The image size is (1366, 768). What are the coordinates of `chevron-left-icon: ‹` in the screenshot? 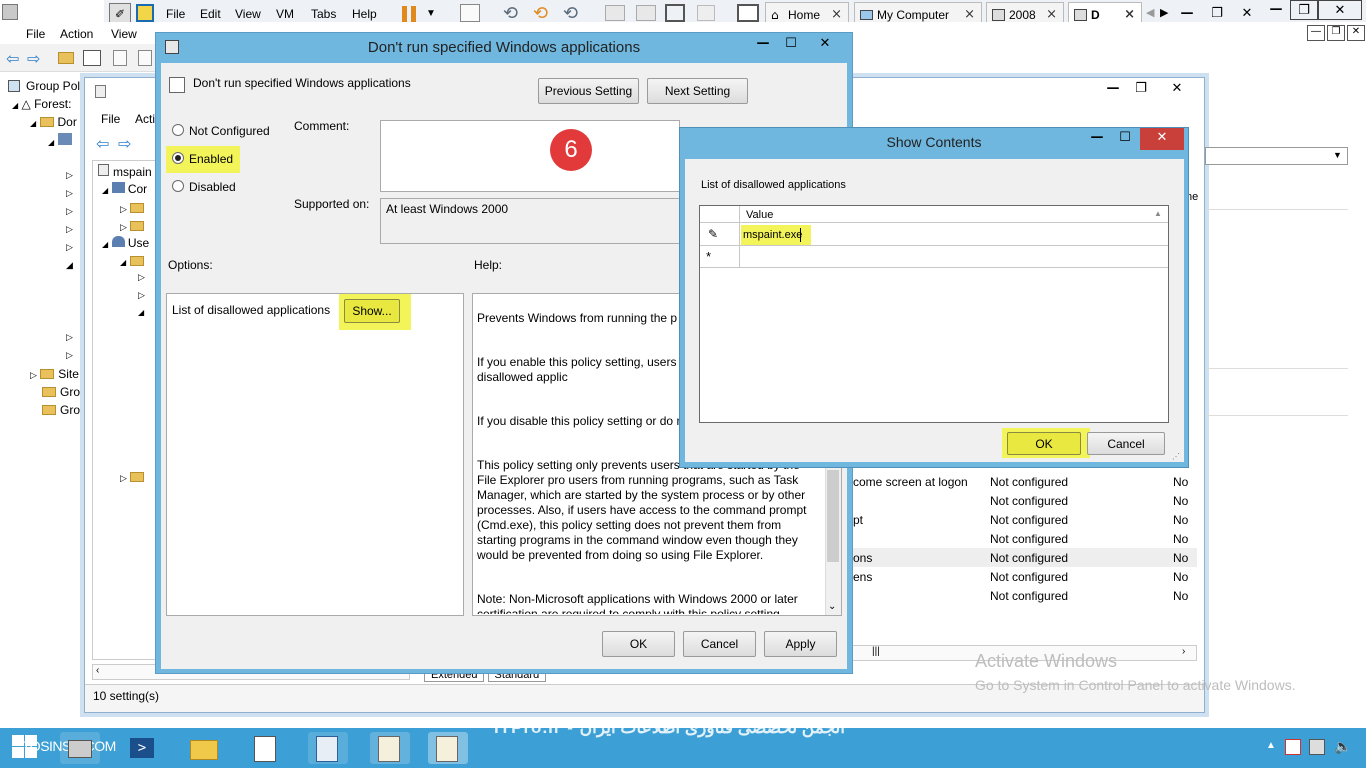 It's located at (97, 670).